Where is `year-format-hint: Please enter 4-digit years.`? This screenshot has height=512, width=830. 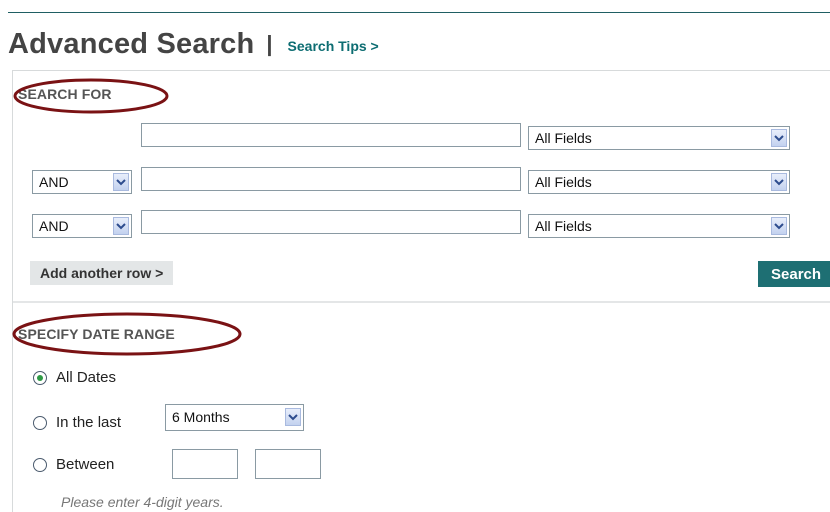 year-format-hint: Please enter 4-digit years. is located at coordinates (142, 502).